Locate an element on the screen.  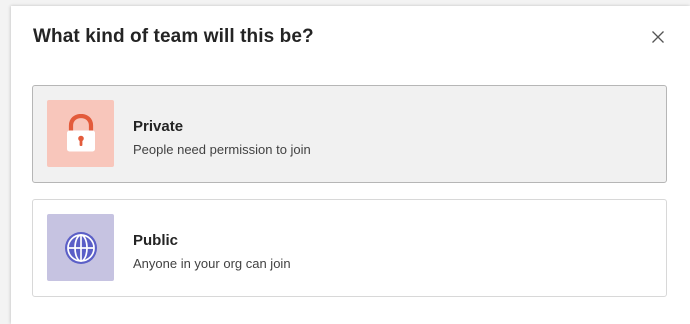
lock-icon is located at coordinates (80, 132).